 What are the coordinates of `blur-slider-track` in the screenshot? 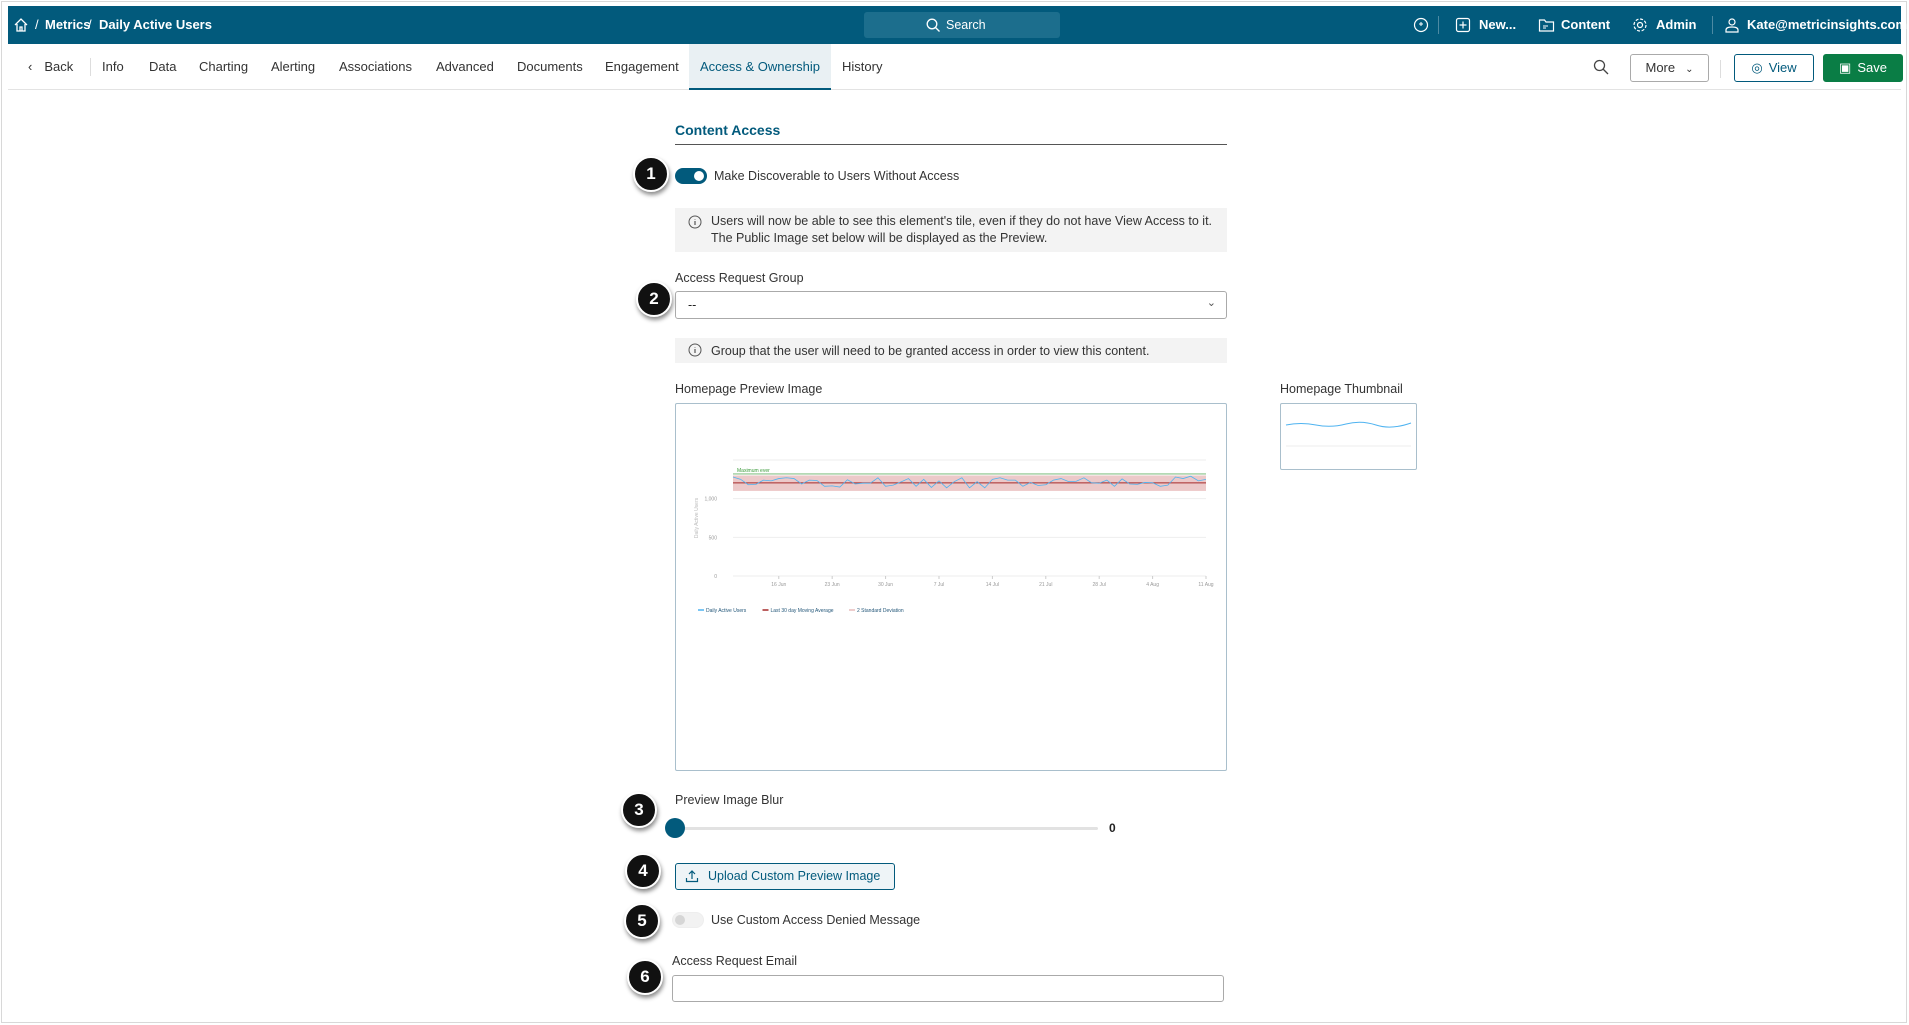 It's located at (886, 828).